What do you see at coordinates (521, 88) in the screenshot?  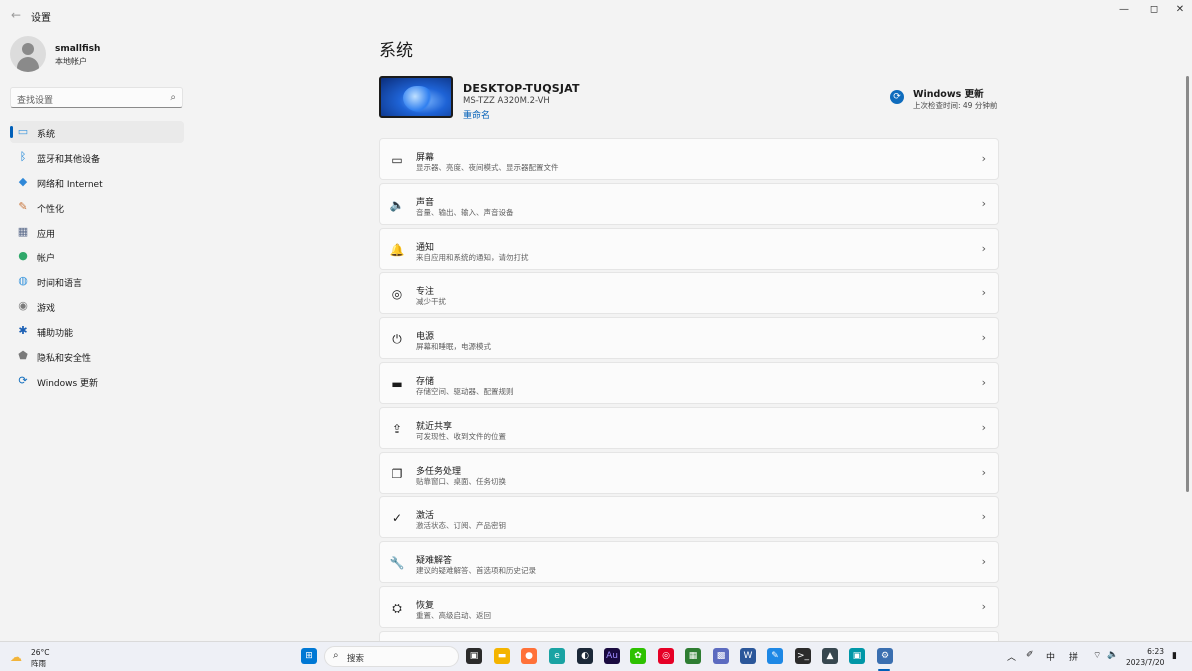 I see `device-name: DESKTOP-TUQSJAT` at bounding box center [521, 88].